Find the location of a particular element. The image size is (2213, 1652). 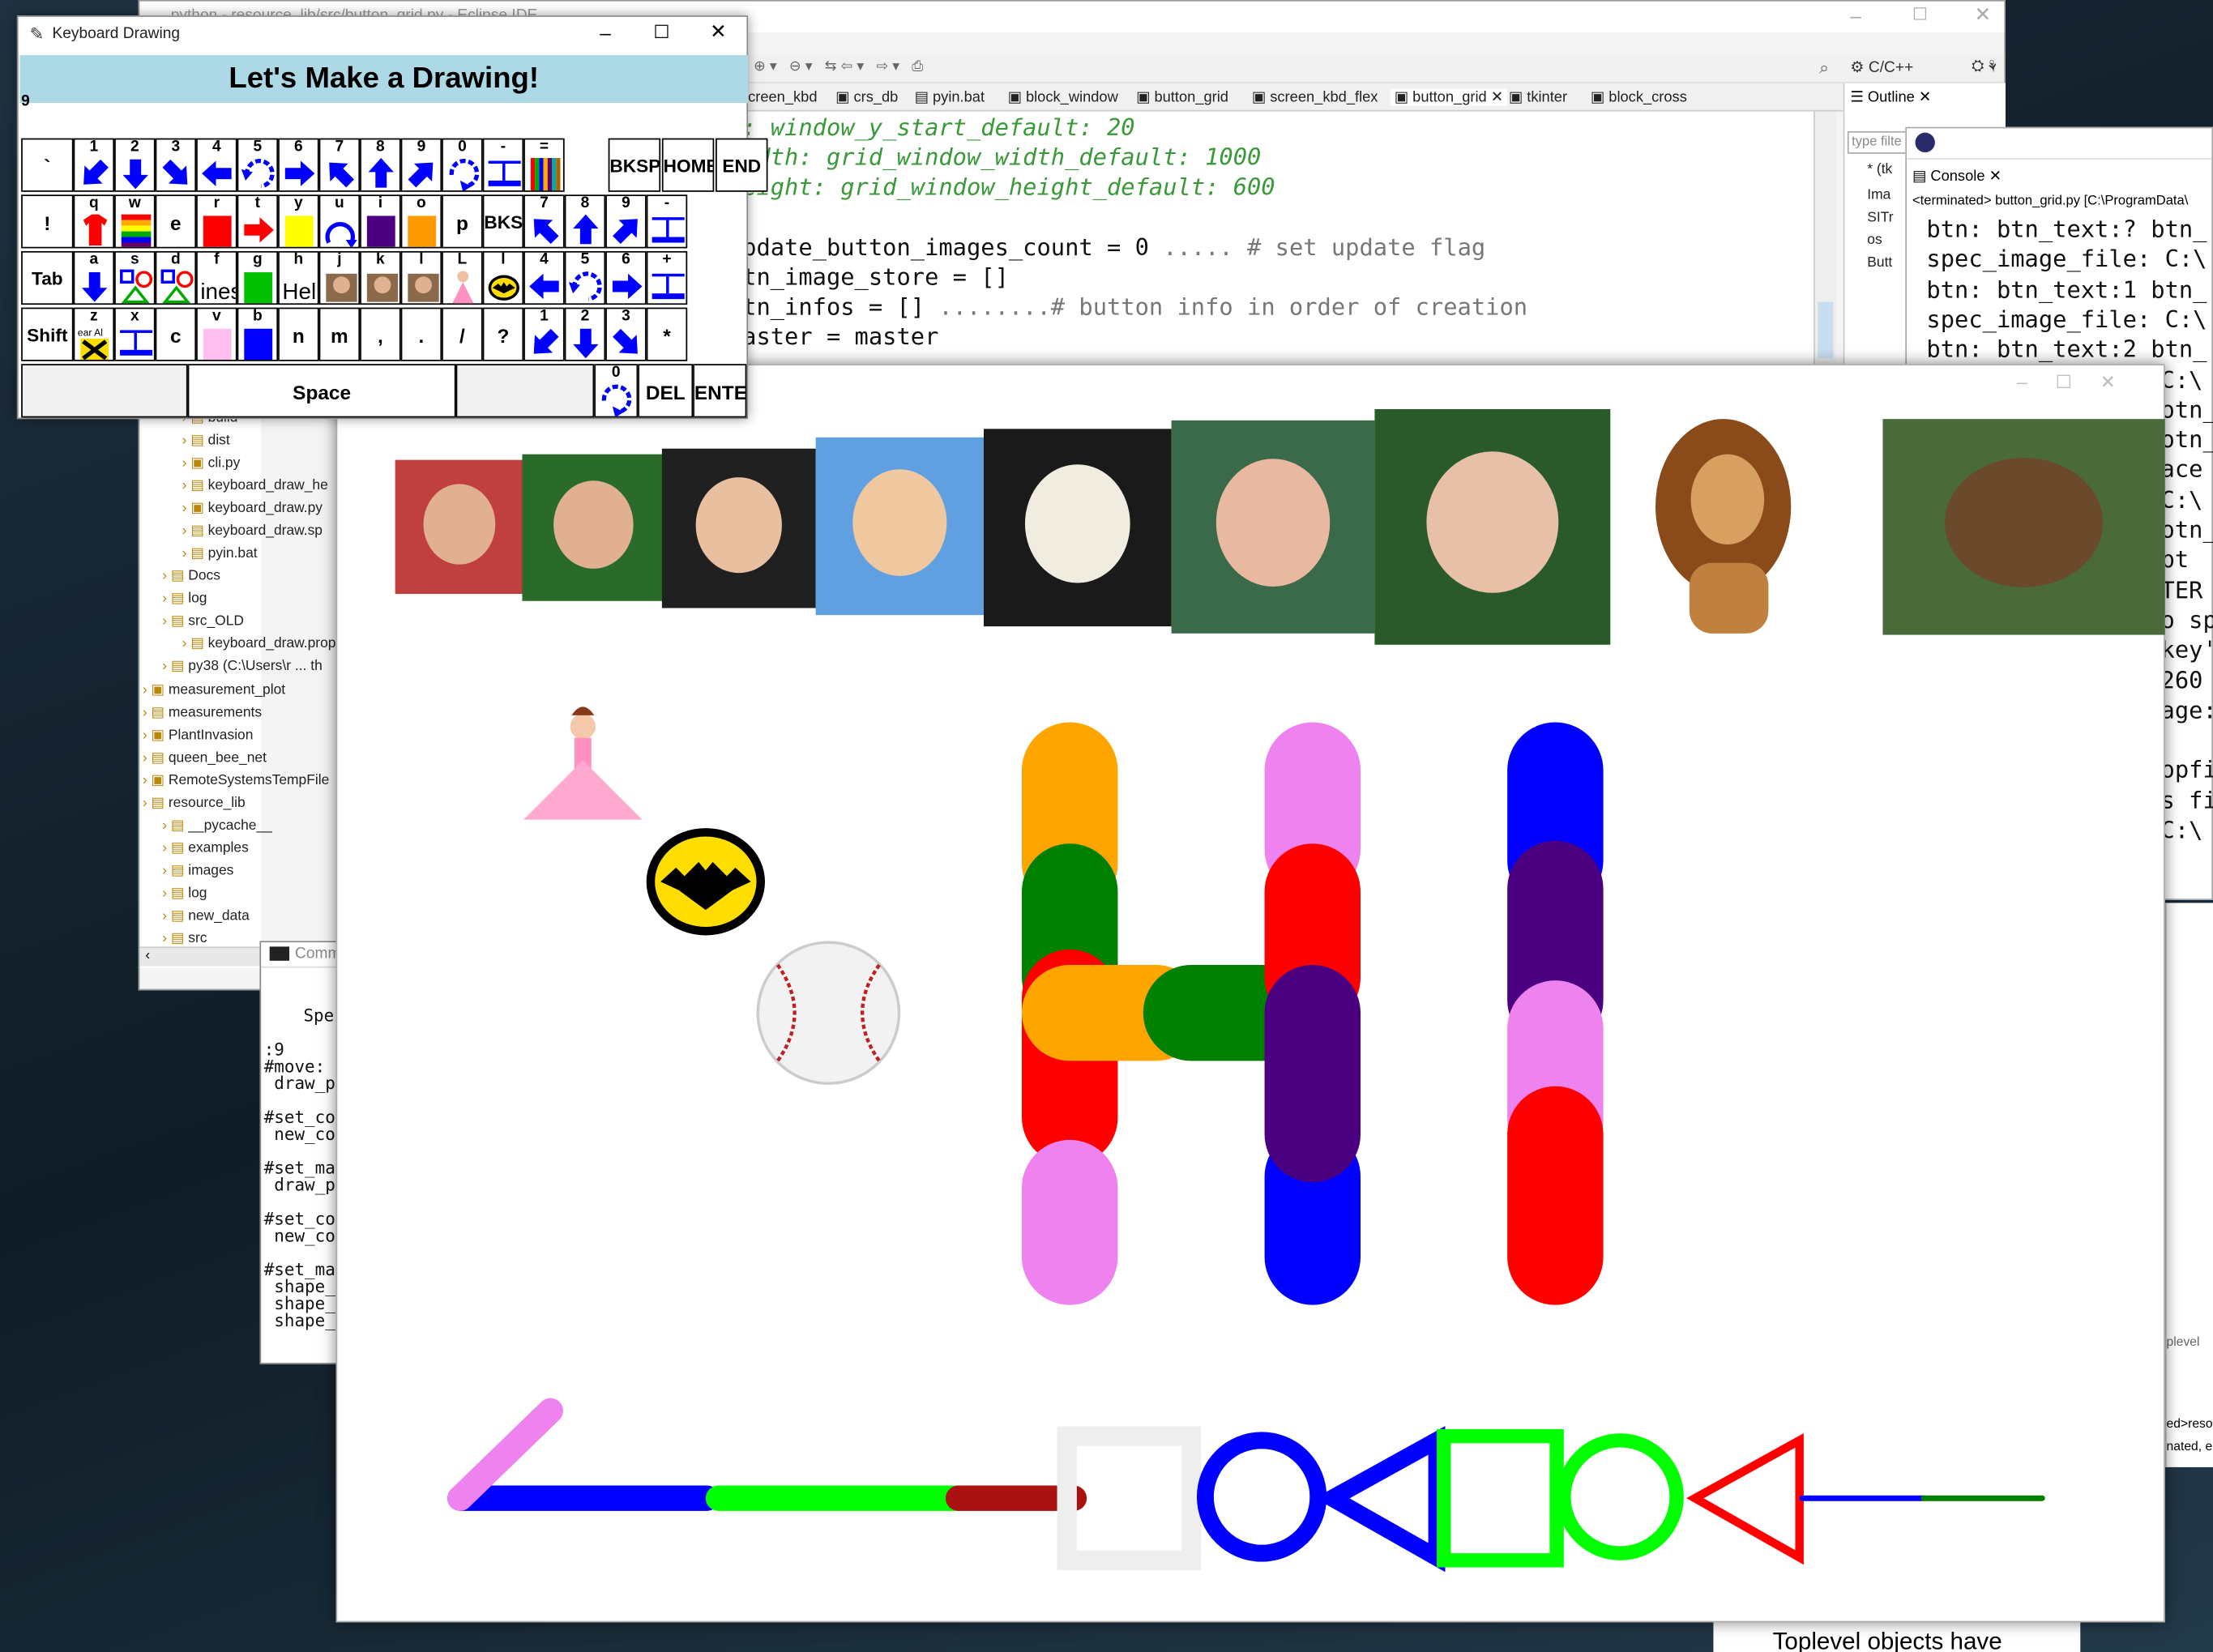

key-`: ` is located at coordinates (47, 165).